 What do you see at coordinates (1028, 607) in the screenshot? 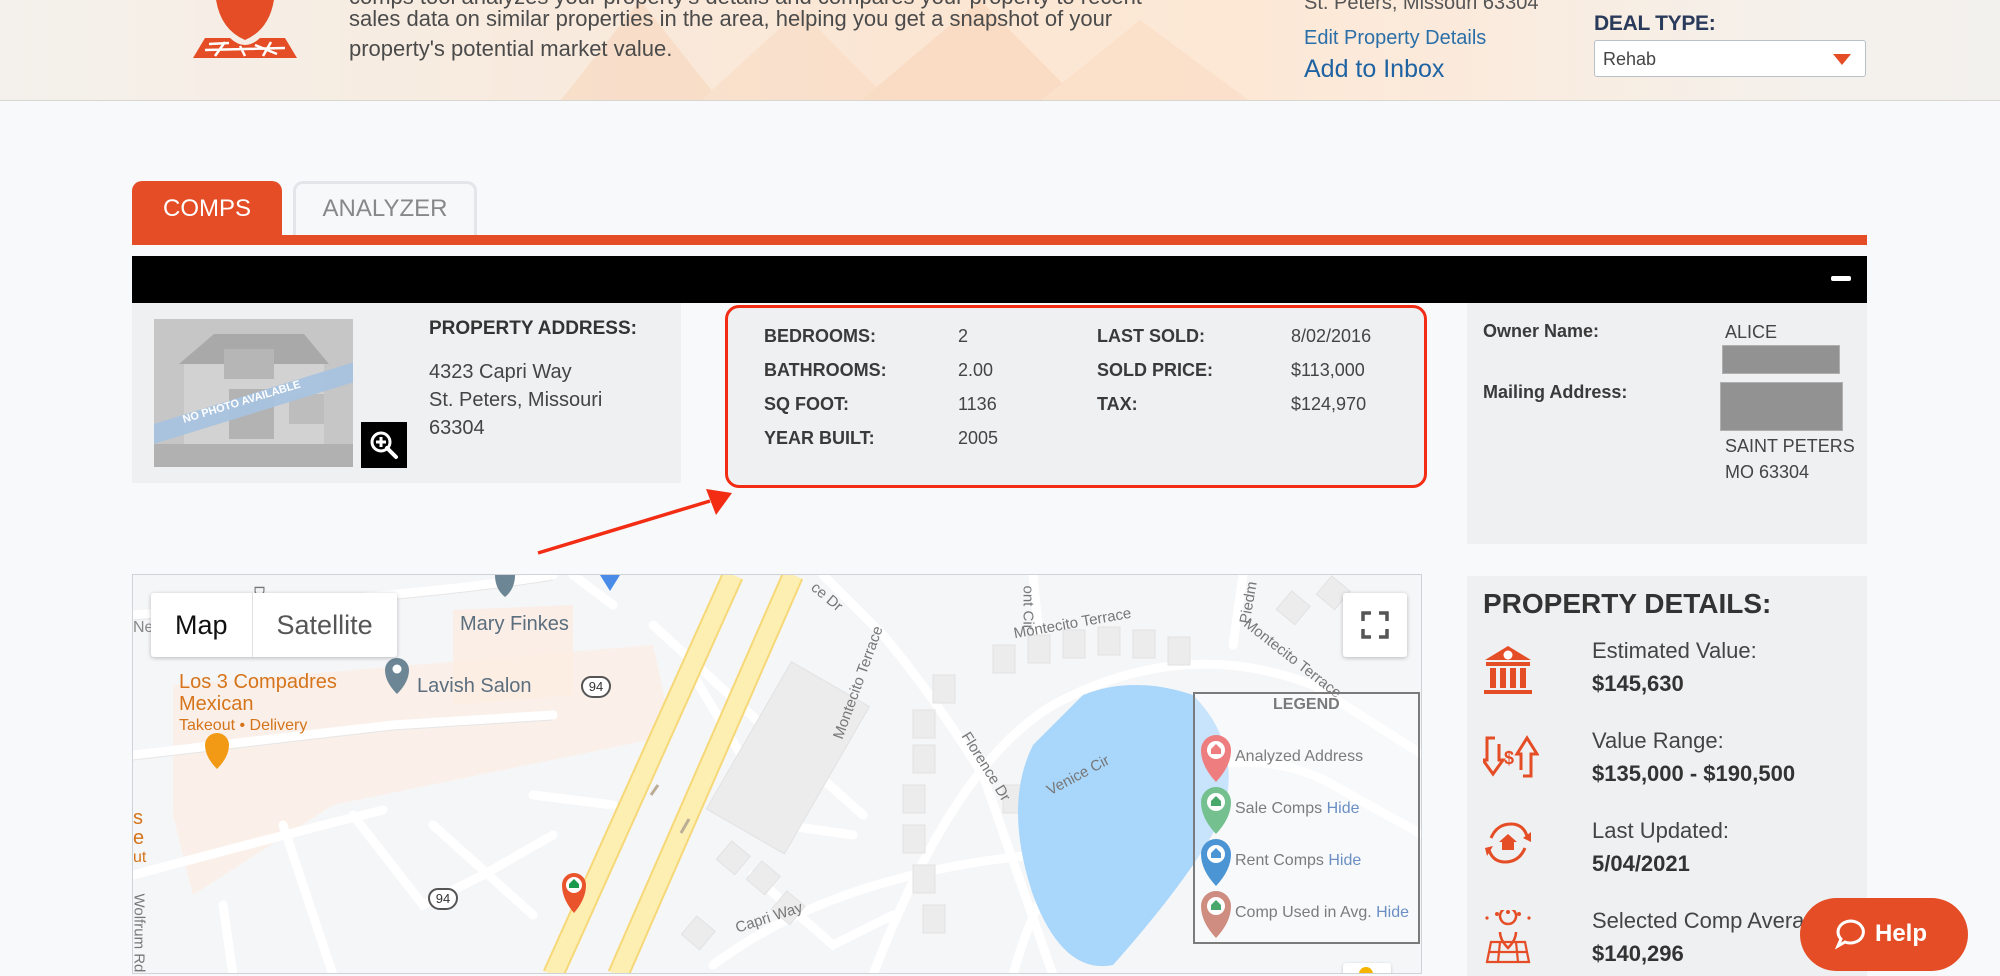
I see `street-ont-cir: ont Cir` at bounding box center [1028, 607].